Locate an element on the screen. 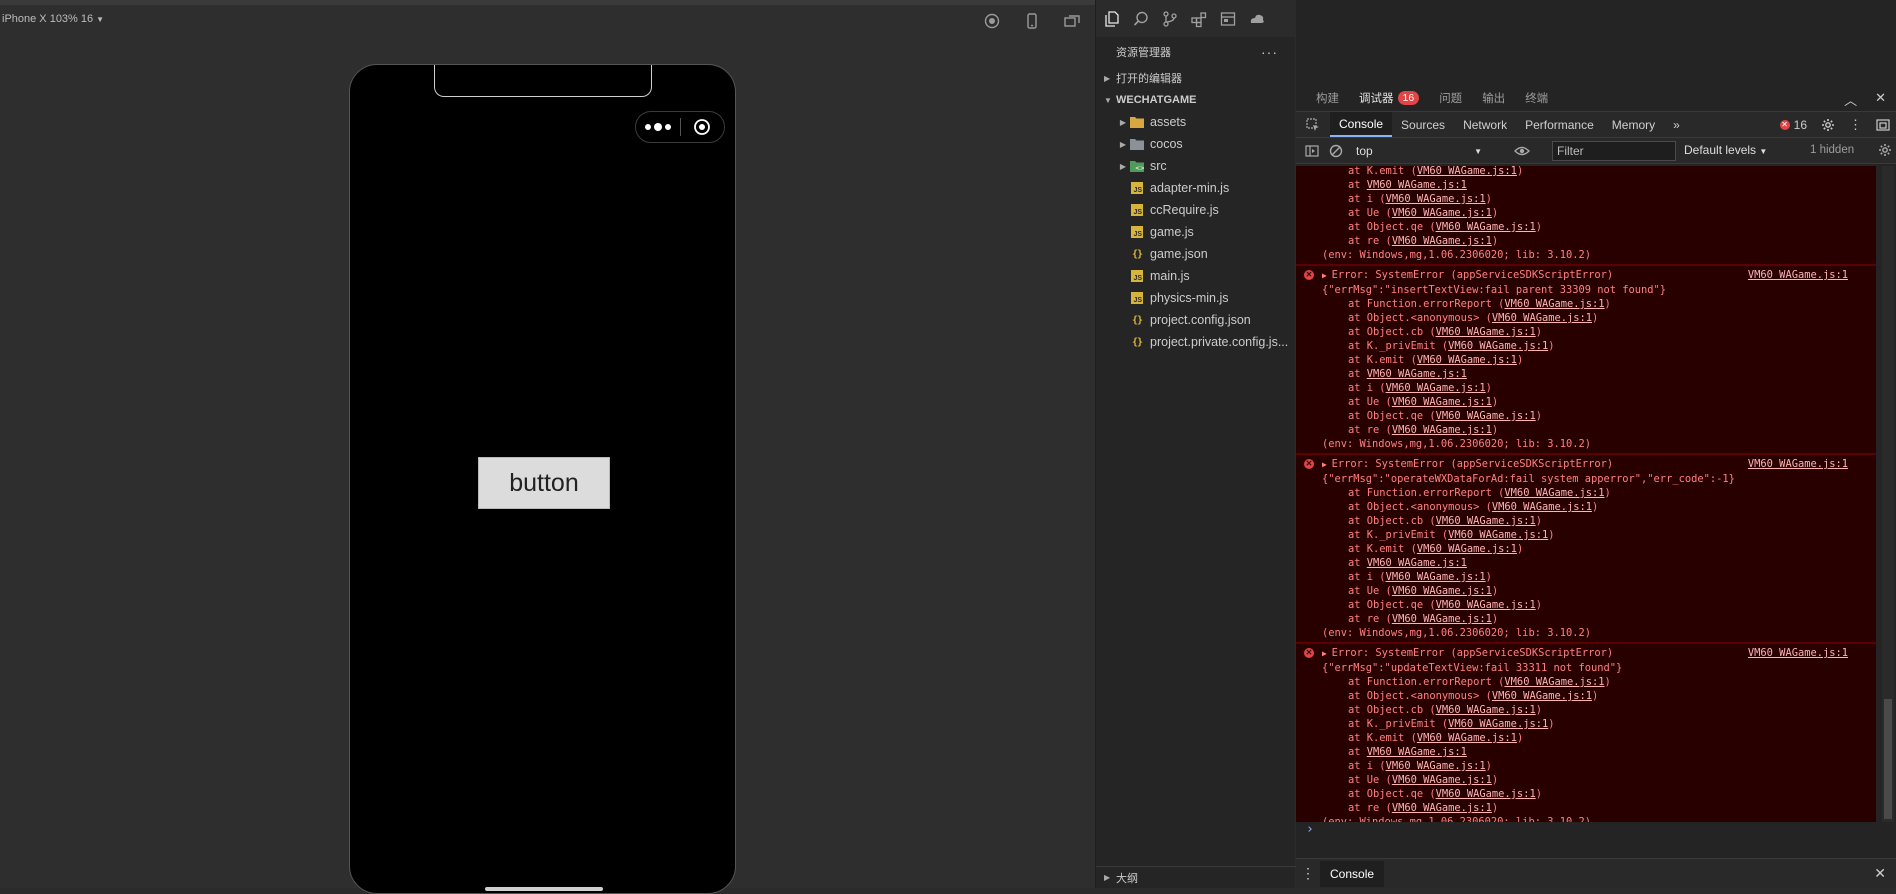 Image resolution: width=1896 pixels, height=894 pixels. tree-file: JS main.js is located at coordinates (1195, 276).